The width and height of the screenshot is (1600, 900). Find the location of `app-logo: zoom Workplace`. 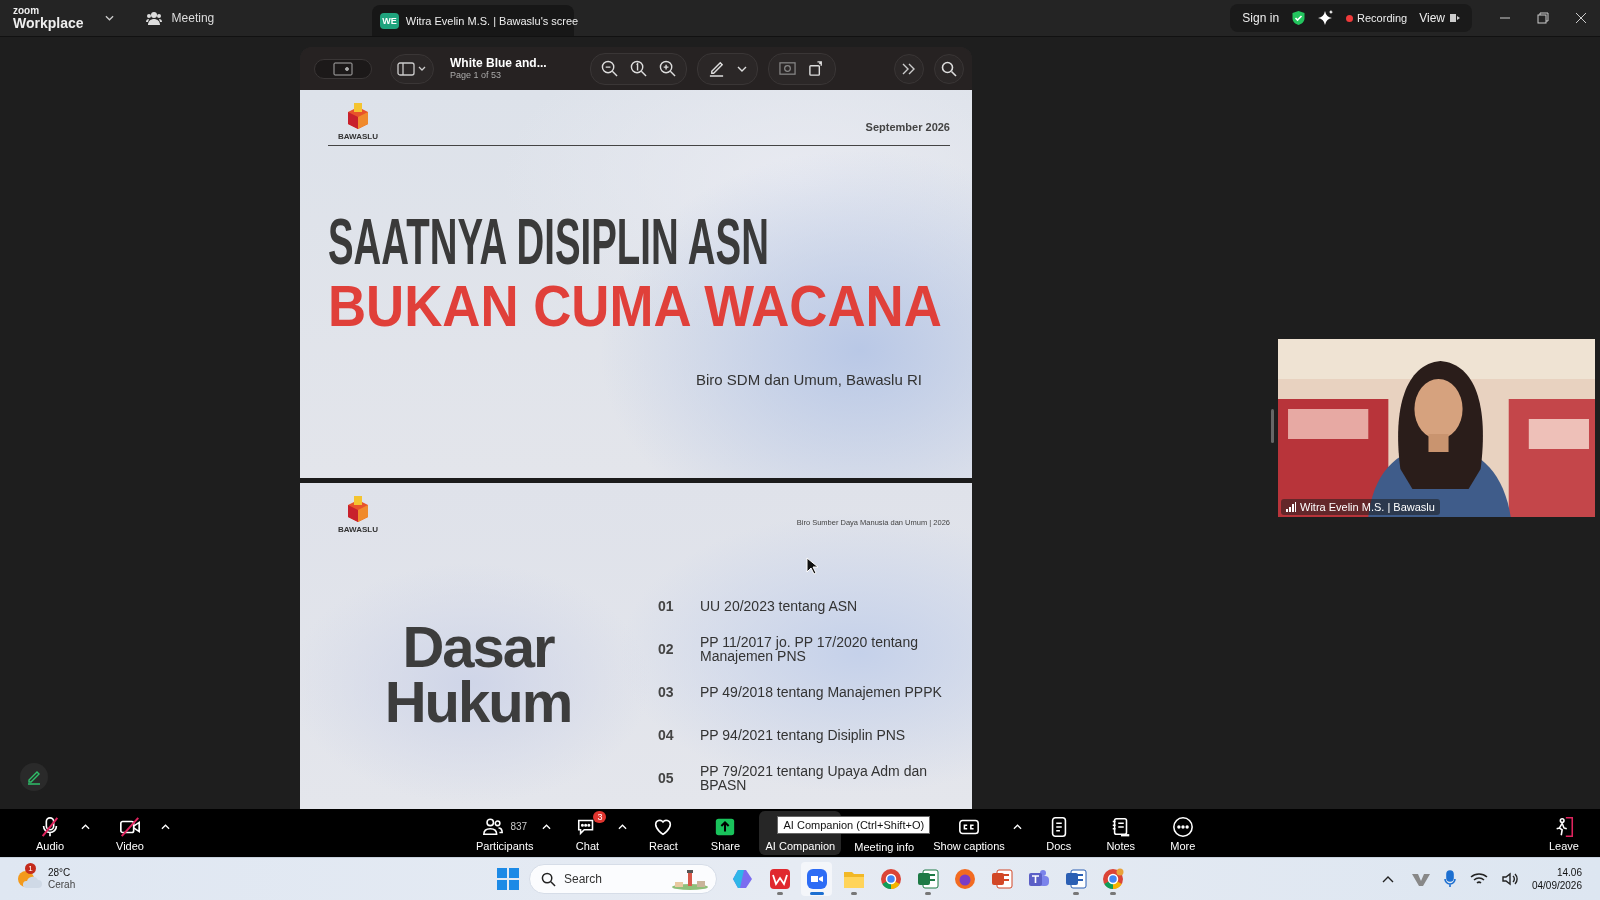

app-logo: zoom Workplace is located at coordinates (48, 18).